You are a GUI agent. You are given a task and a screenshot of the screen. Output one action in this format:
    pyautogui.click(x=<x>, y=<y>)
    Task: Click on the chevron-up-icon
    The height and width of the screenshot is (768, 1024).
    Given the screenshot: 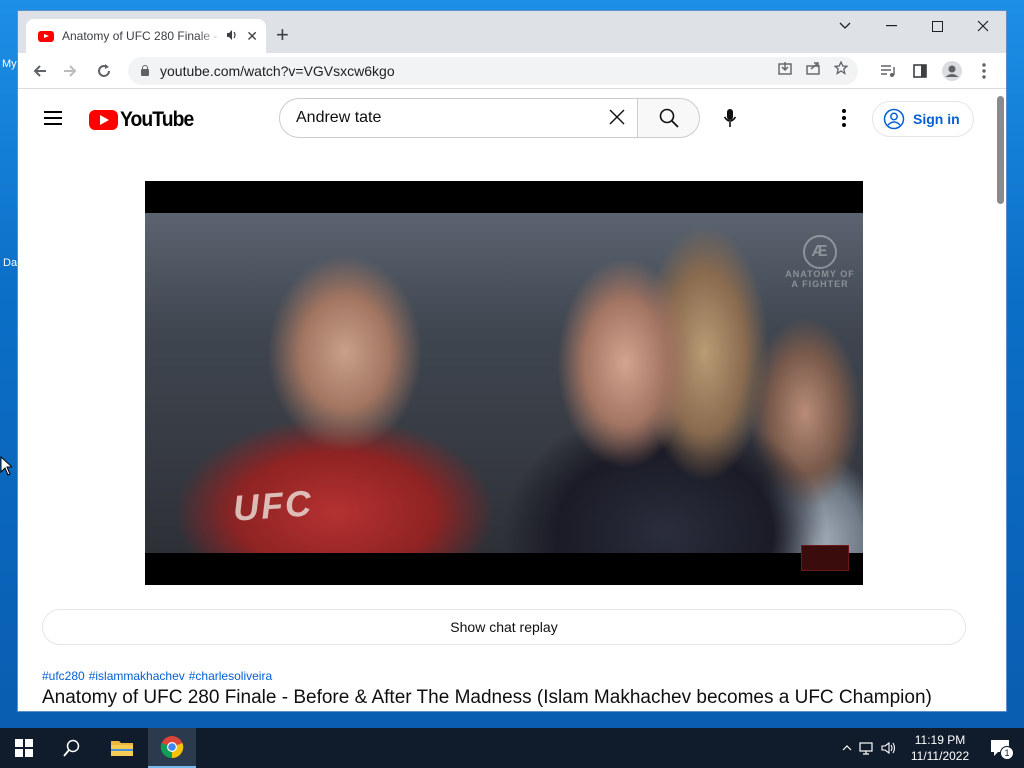 What is the action you would take?
    pyautogui.click(x=847, y=748)
    